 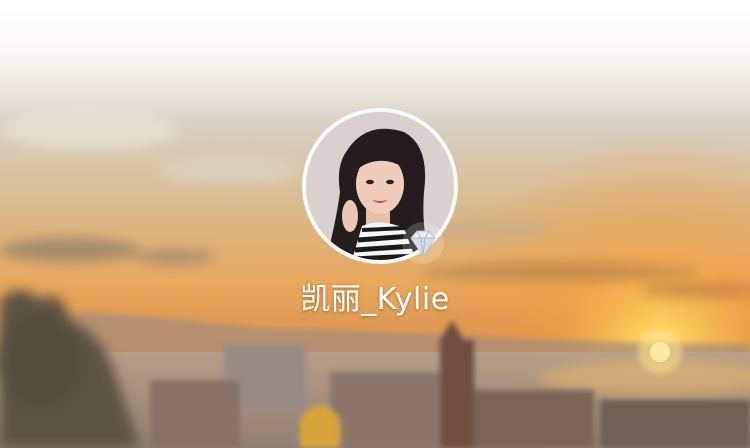 I want to click on username-label: 凯丽_Kylie, so click(x=375, y=299).